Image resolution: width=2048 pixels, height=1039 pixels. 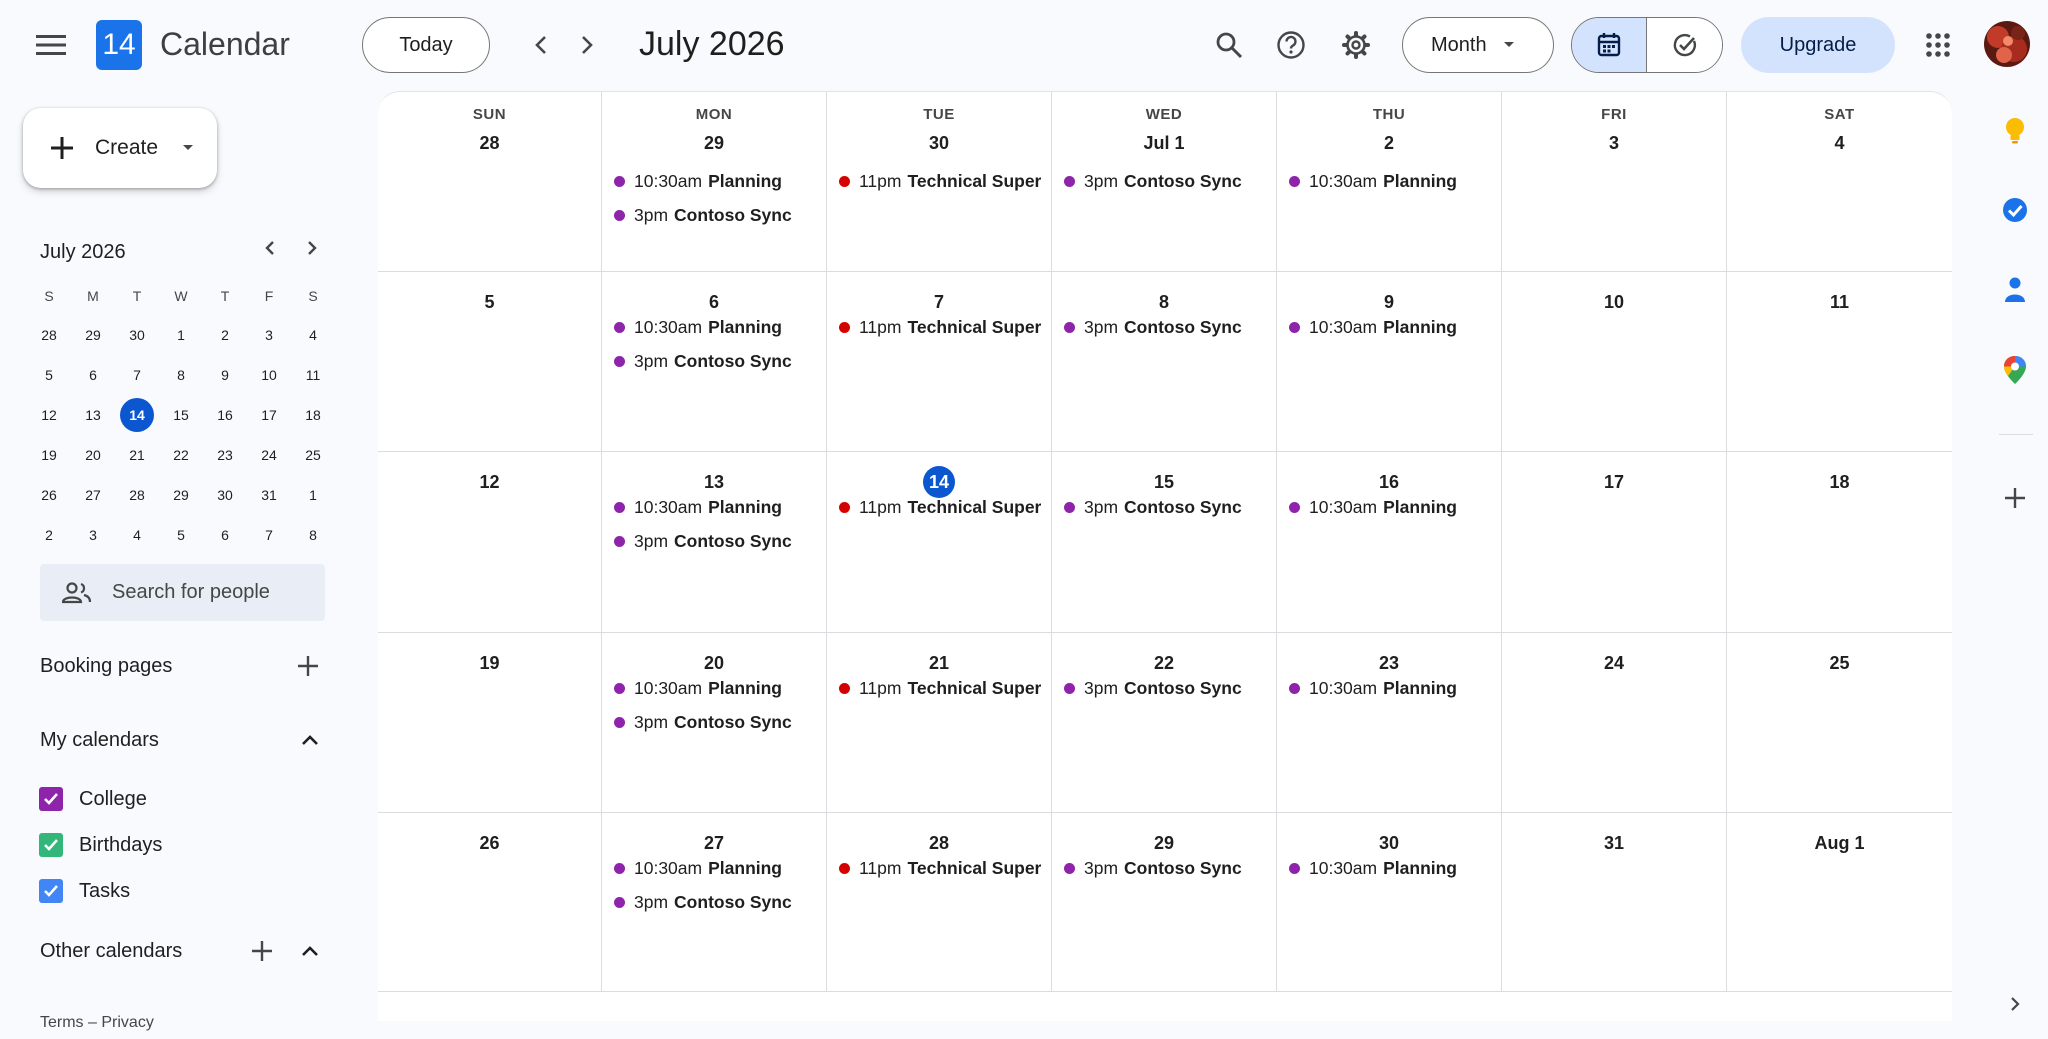 I want to click on terms-link: Terms, so click(x=62, y=1022).